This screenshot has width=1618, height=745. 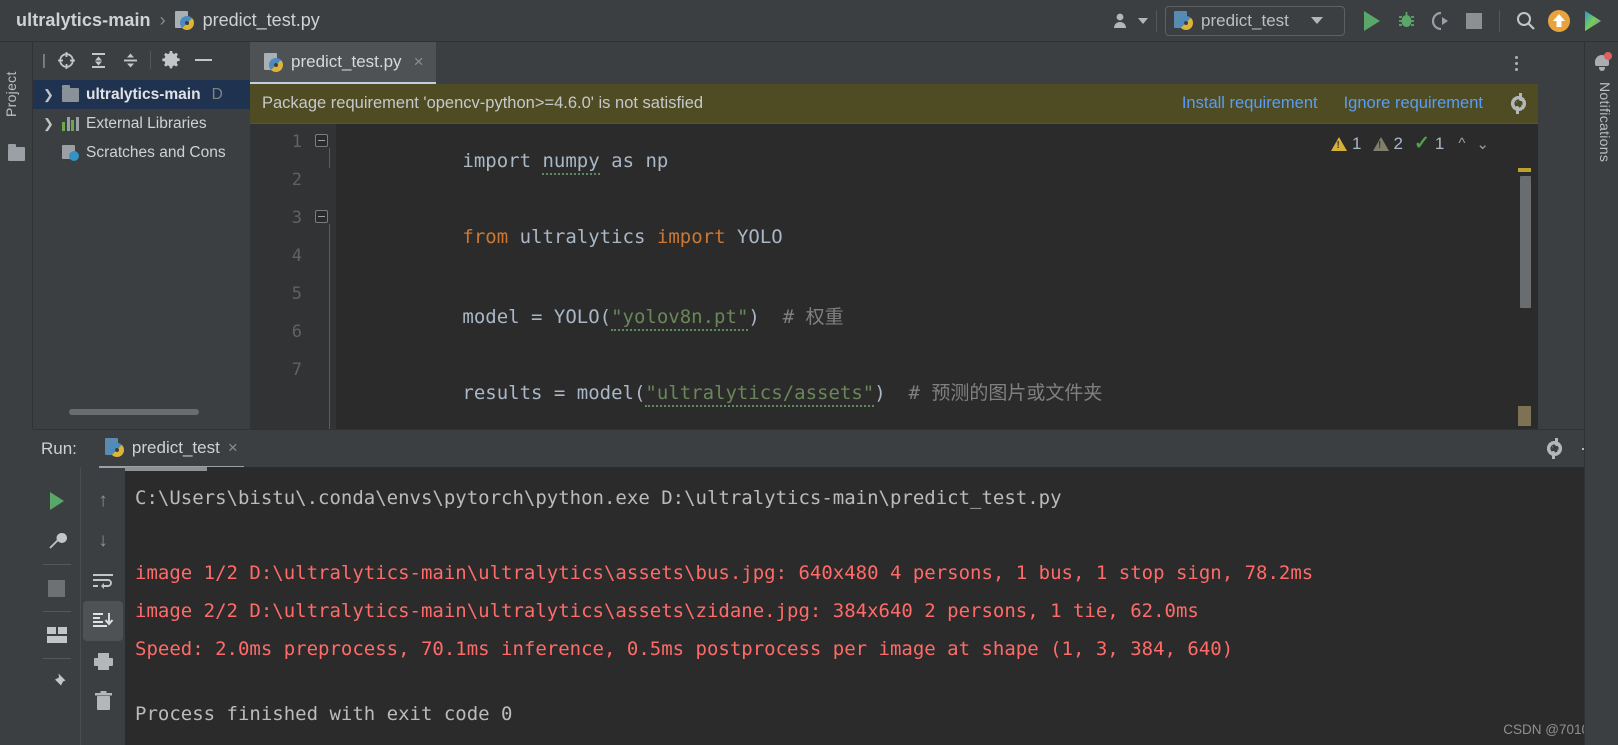 I want to click on breadcrumb-file: predict_test.py, so click(x=261, y=20).